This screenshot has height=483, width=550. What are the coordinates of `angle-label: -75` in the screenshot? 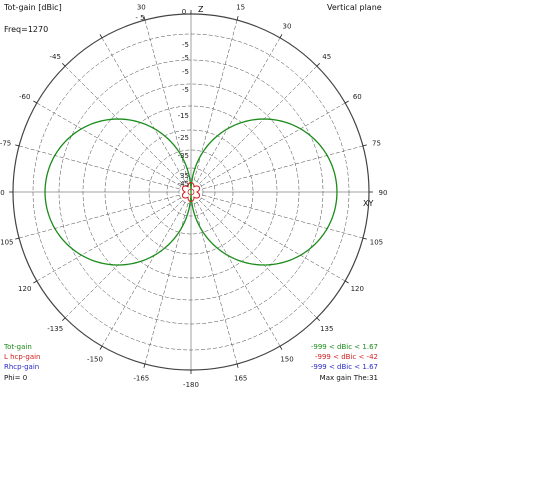 It's located at (5, 143).